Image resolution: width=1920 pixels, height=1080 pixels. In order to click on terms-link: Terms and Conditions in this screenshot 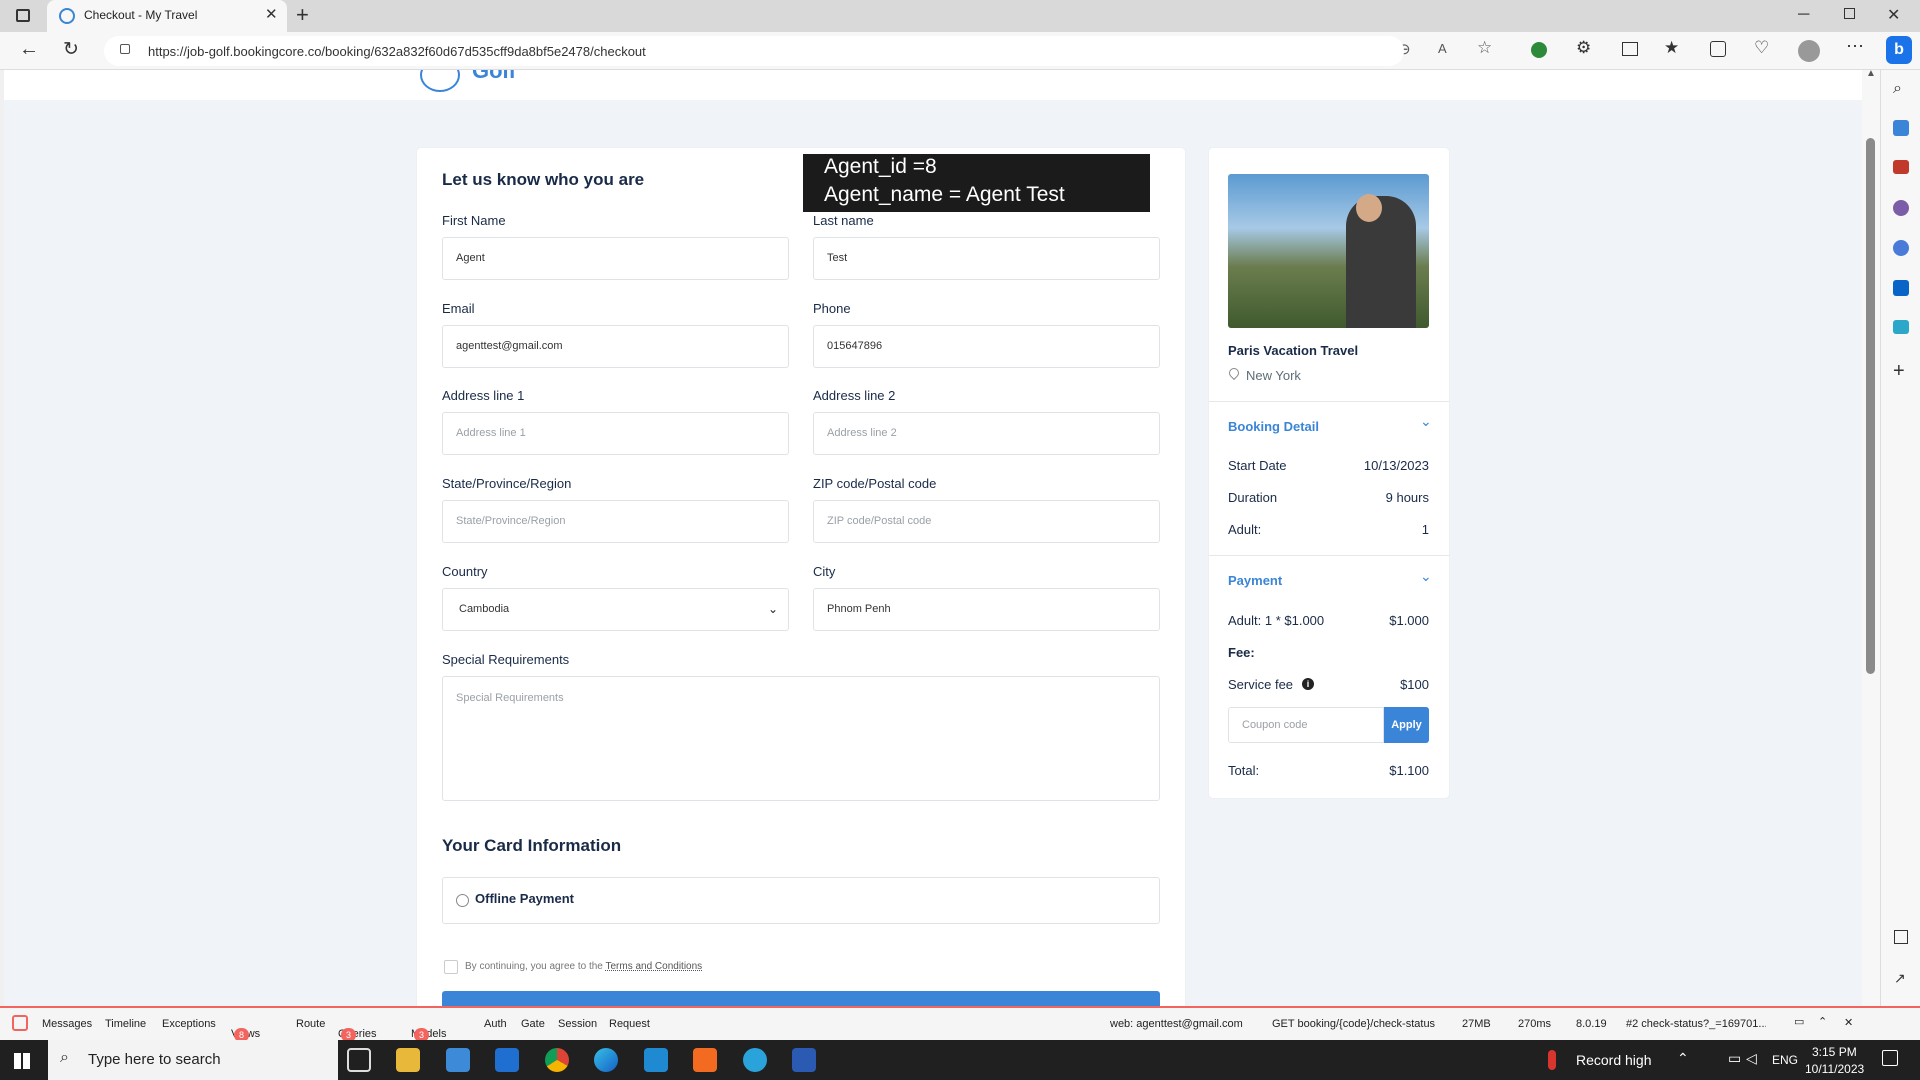, I will do `click(653, 966)`.